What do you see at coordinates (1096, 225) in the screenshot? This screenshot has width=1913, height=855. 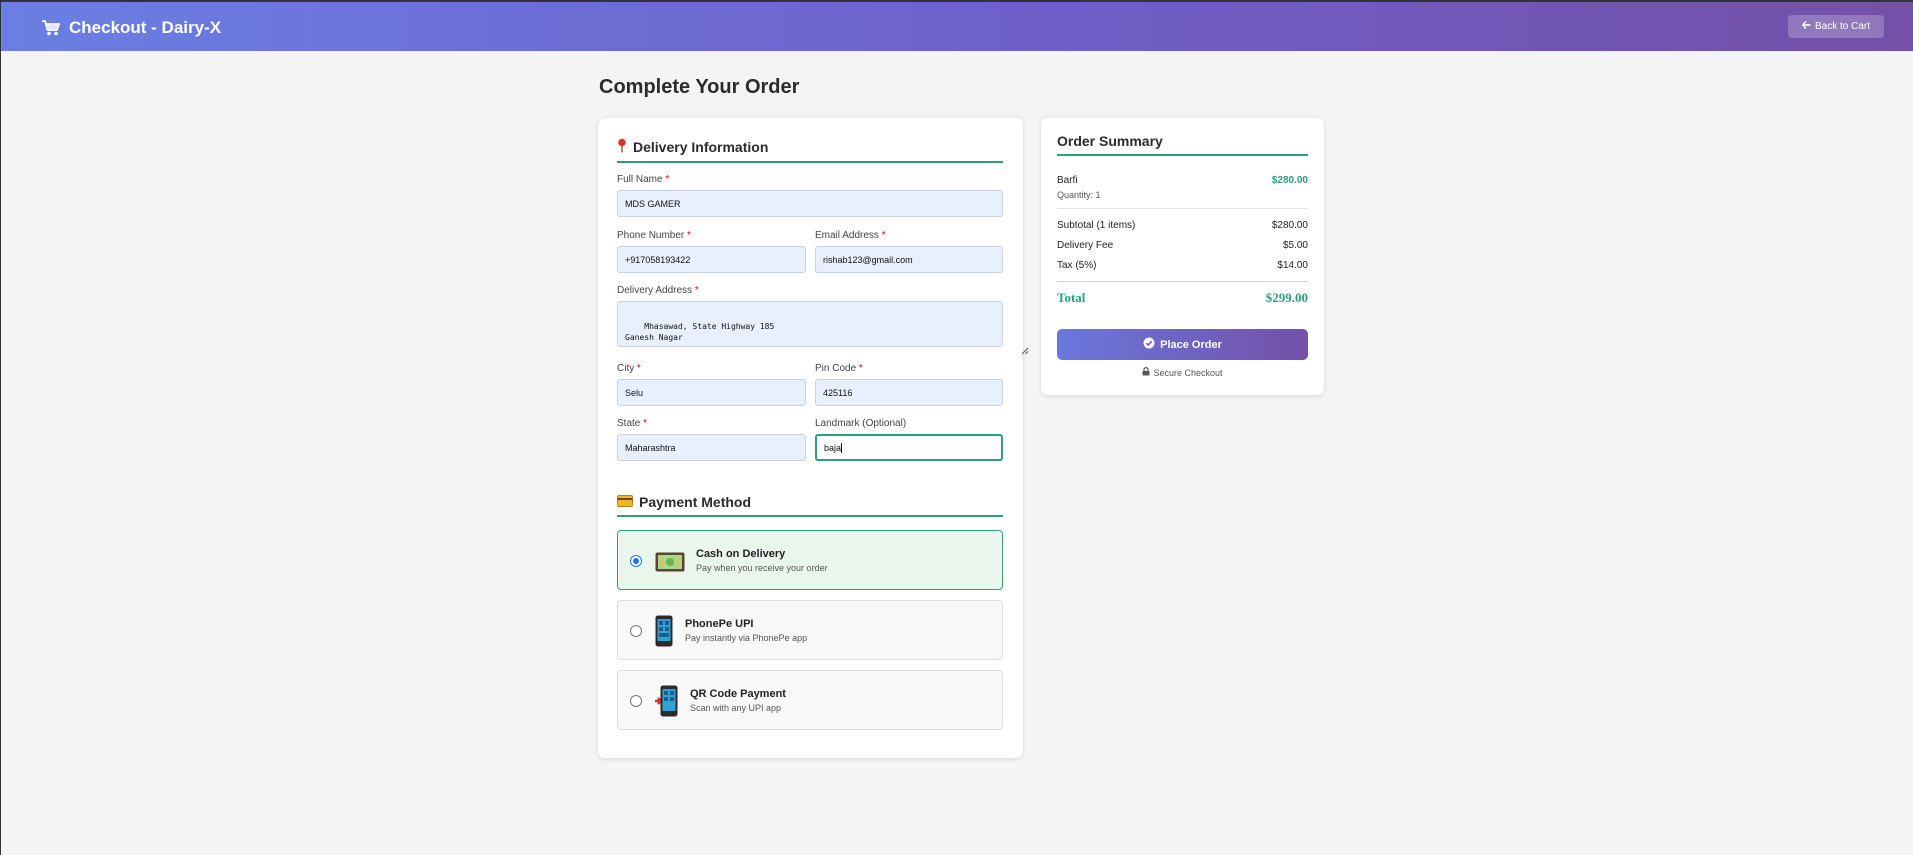 I see `subtotal-label: Subtotal (1 items)` at bounding box center [1096, 225].